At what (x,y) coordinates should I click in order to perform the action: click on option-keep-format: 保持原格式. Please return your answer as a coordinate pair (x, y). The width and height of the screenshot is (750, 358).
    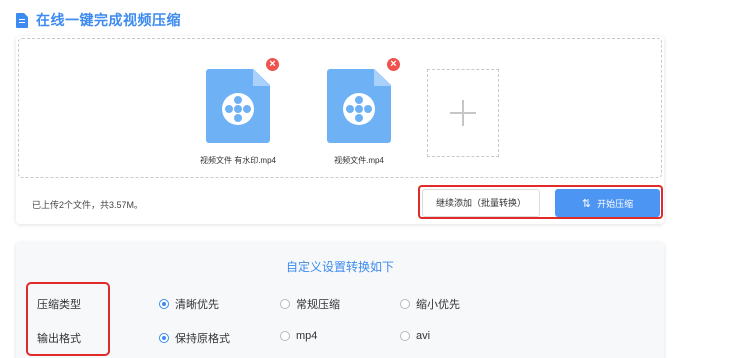
    Looking at the image, I should click on (194, 338).